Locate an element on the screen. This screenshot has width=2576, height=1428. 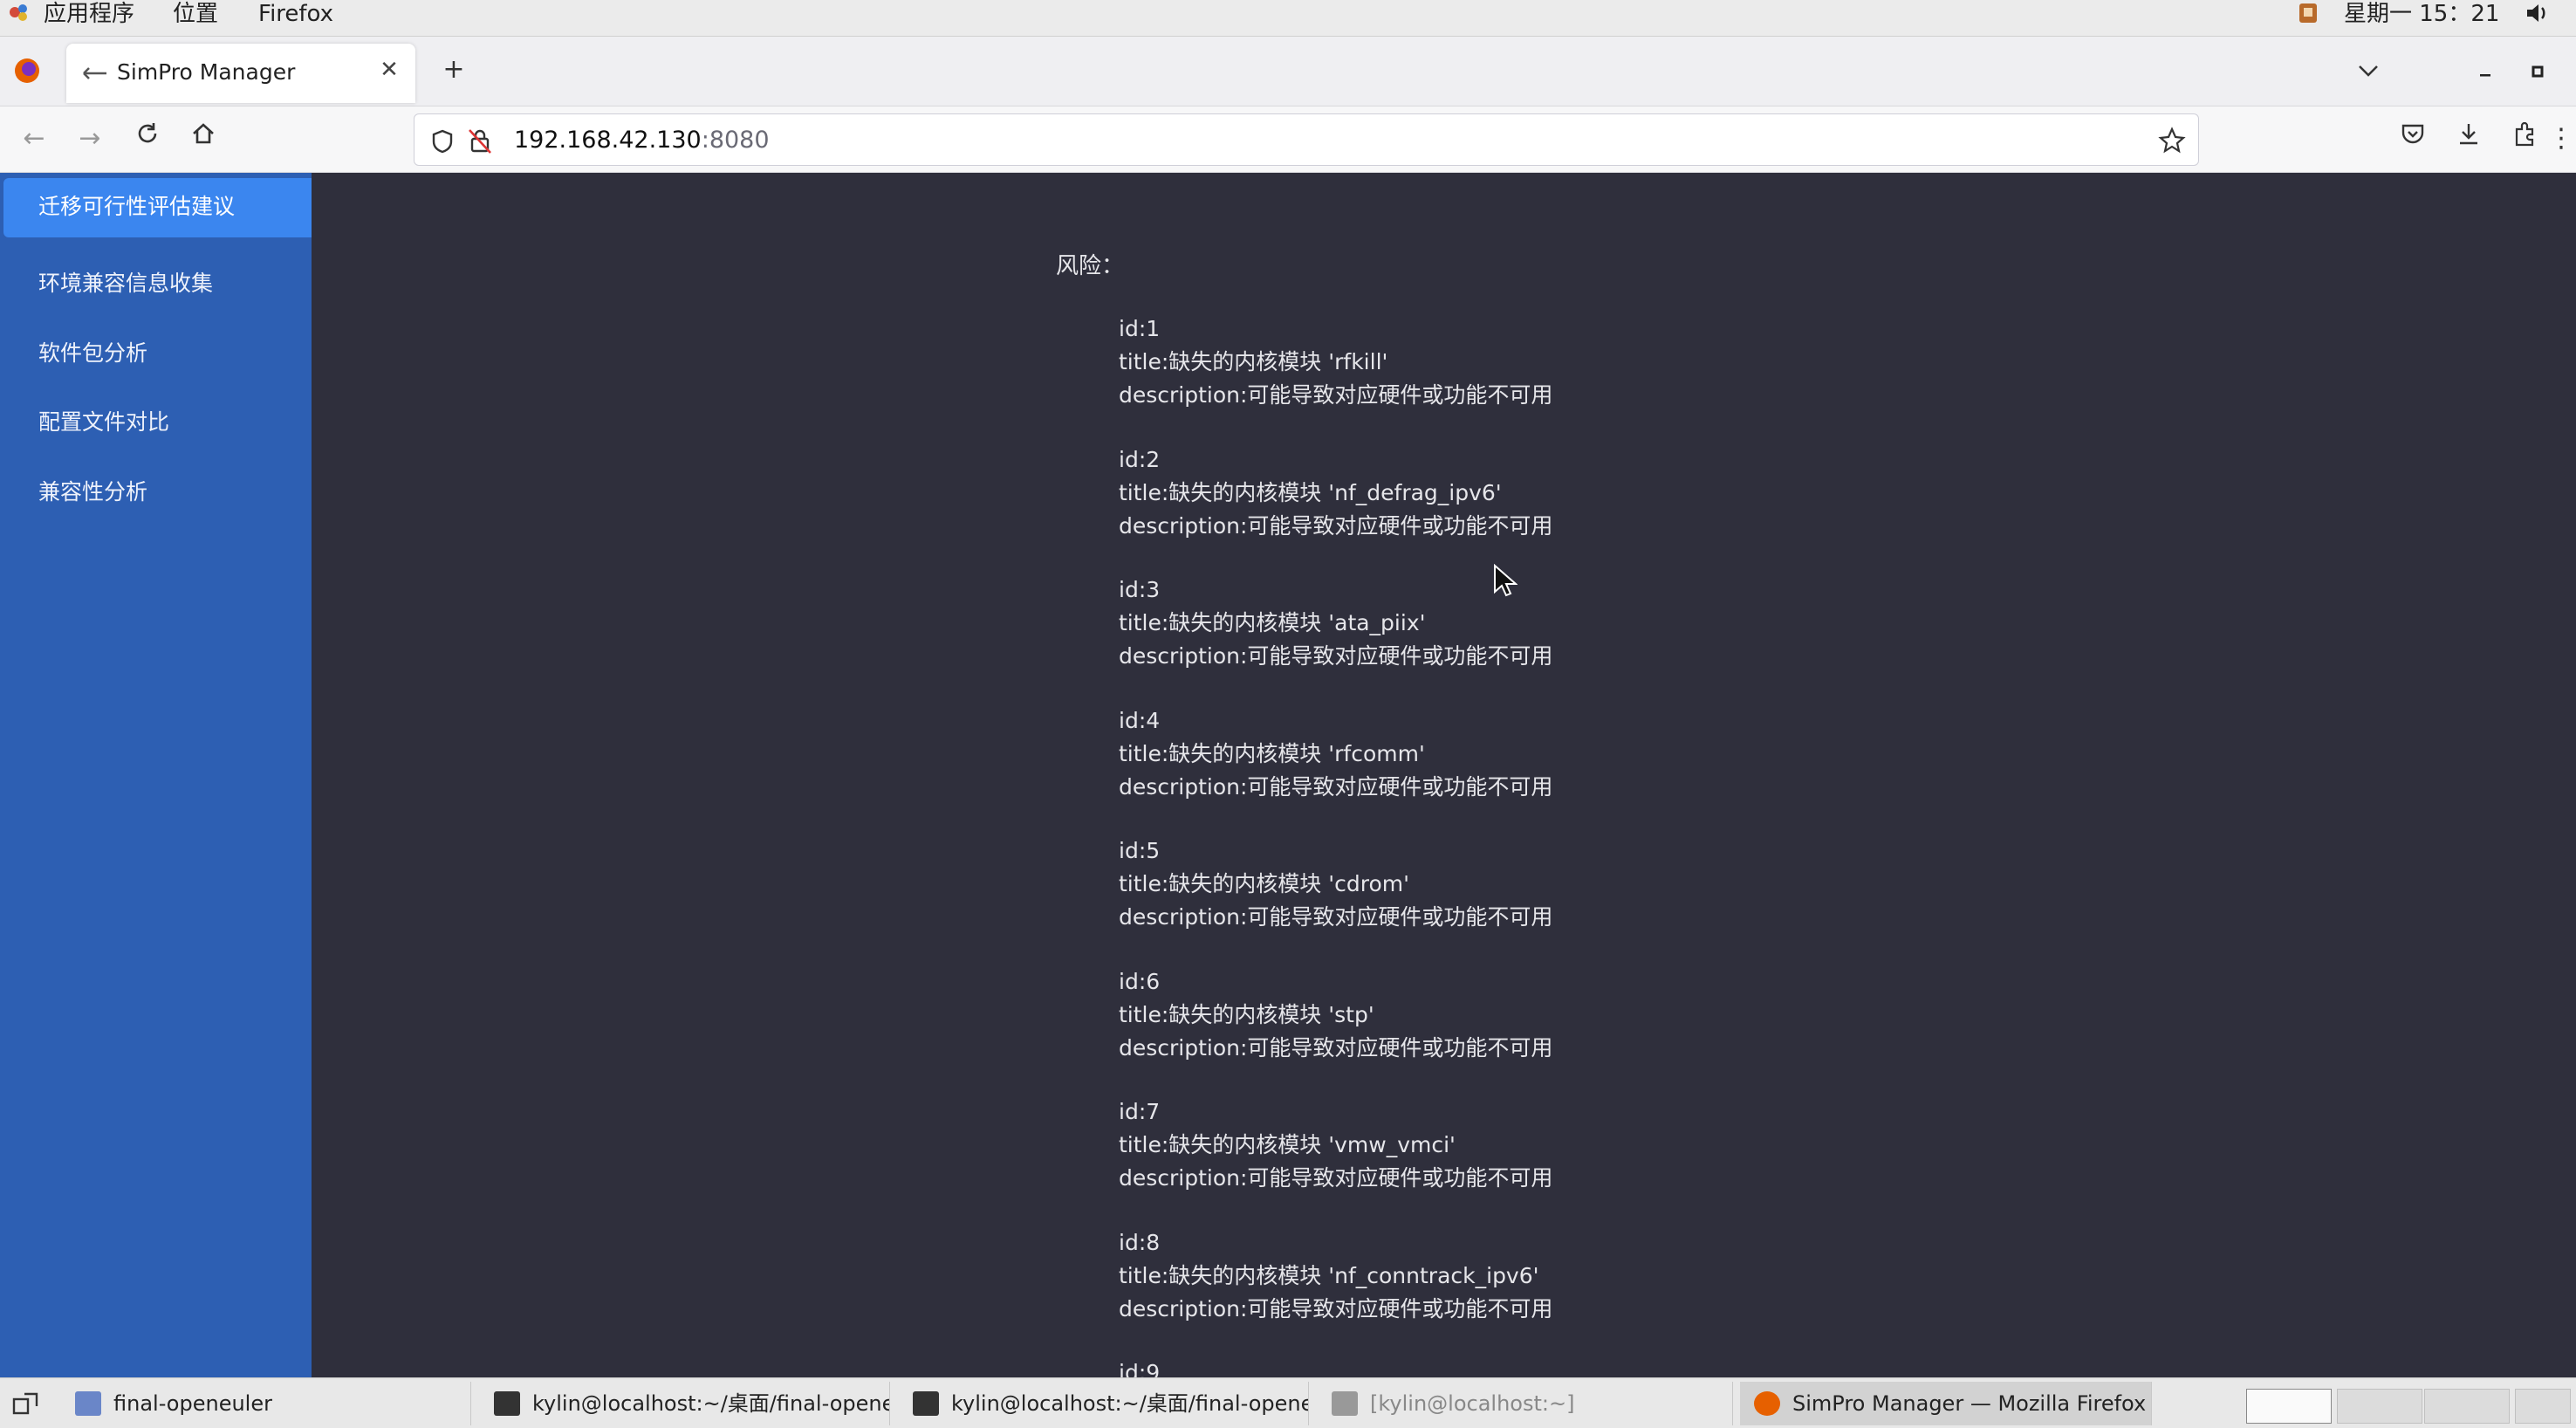
input-method-icon is located at coordinates (2308, 18).